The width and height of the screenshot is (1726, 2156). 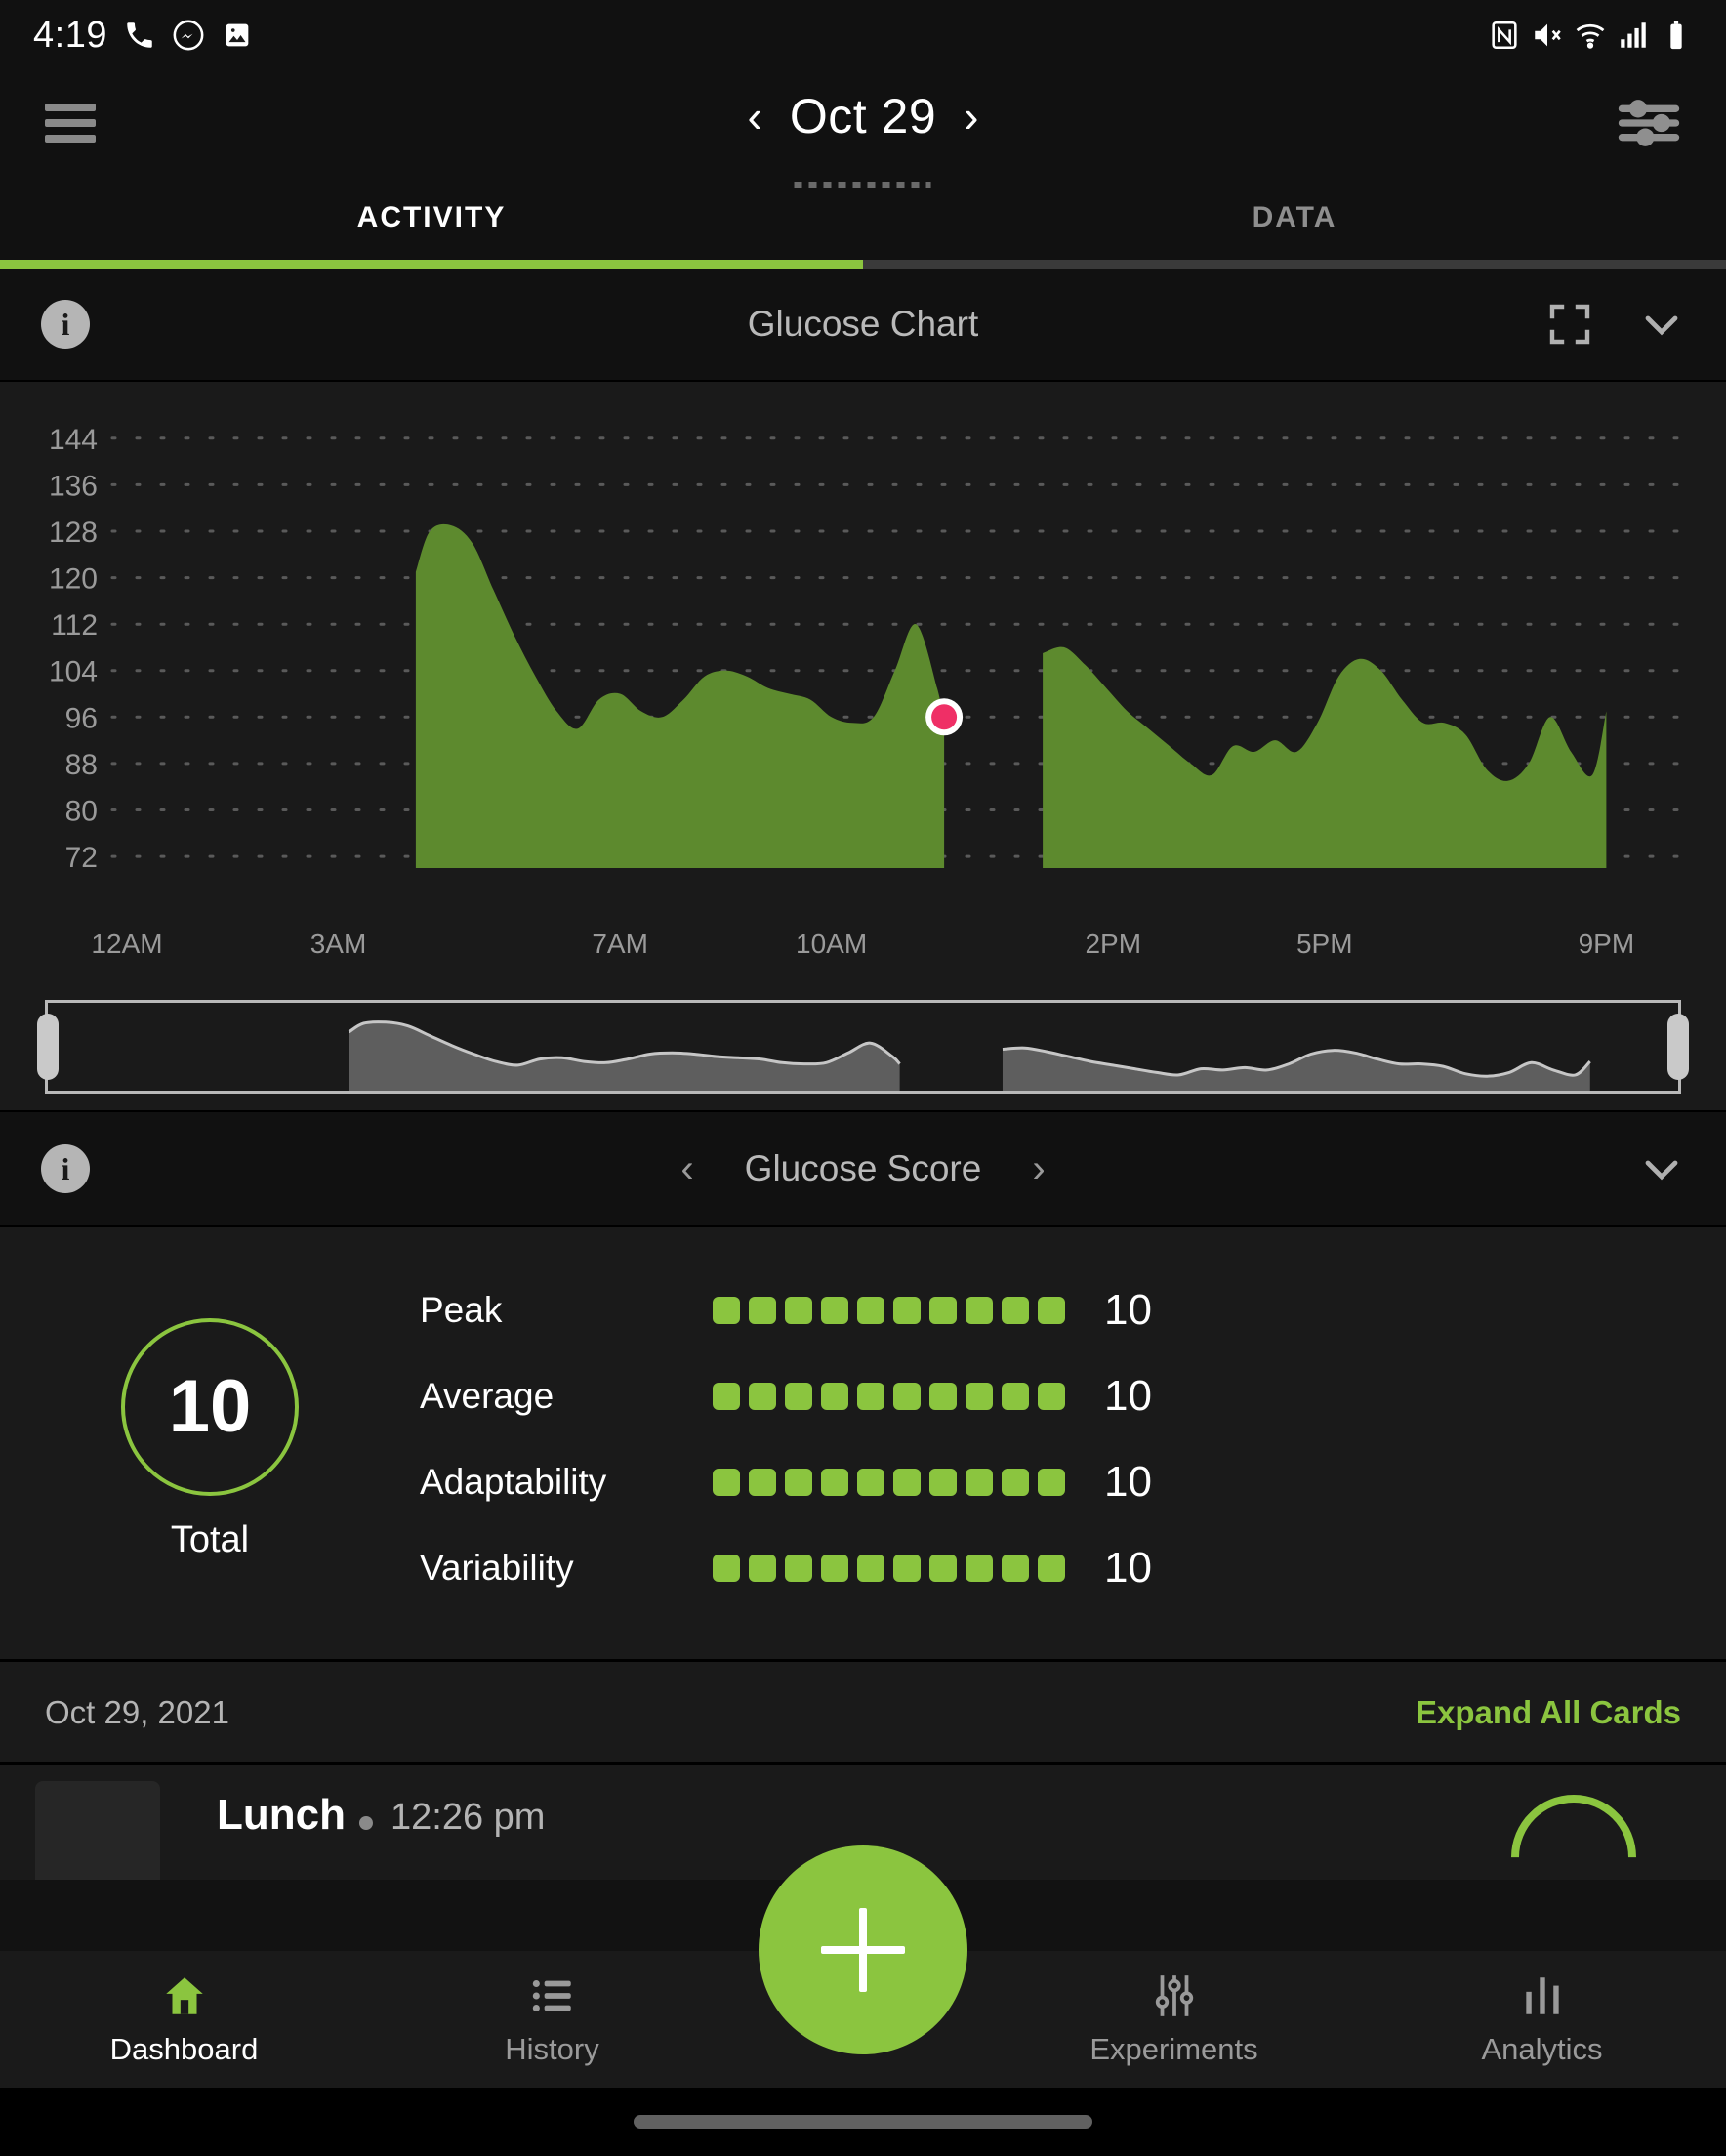 I want to click on score-row: Peak 10, so click(x=1029, y=1311).